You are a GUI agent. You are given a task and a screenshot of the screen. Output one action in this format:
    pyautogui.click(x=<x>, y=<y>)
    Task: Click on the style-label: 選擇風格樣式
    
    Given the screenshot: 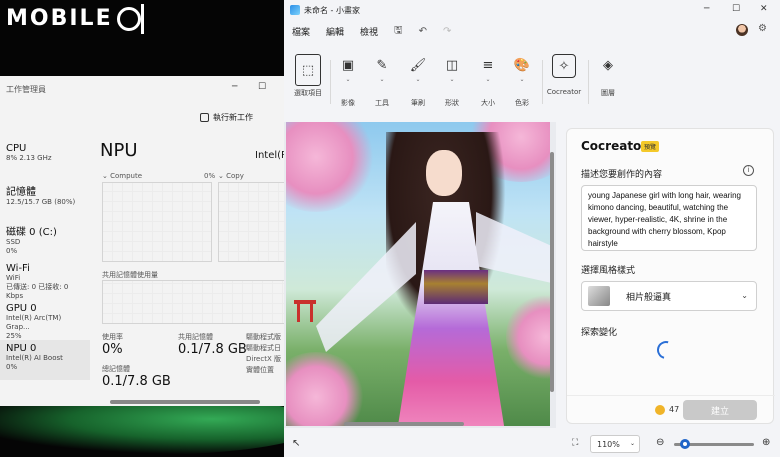 What is the action you would take?
    pyautogui.click(x=608, y=271)
    